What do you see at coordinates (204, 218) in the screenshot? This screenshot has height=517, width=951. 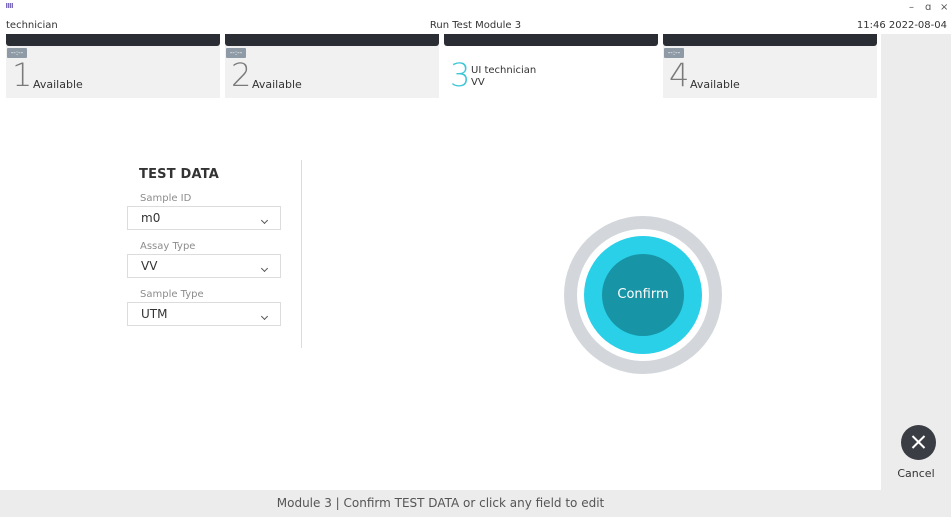 I see `sample-id-field: m0` at bounding box center [204, 218].